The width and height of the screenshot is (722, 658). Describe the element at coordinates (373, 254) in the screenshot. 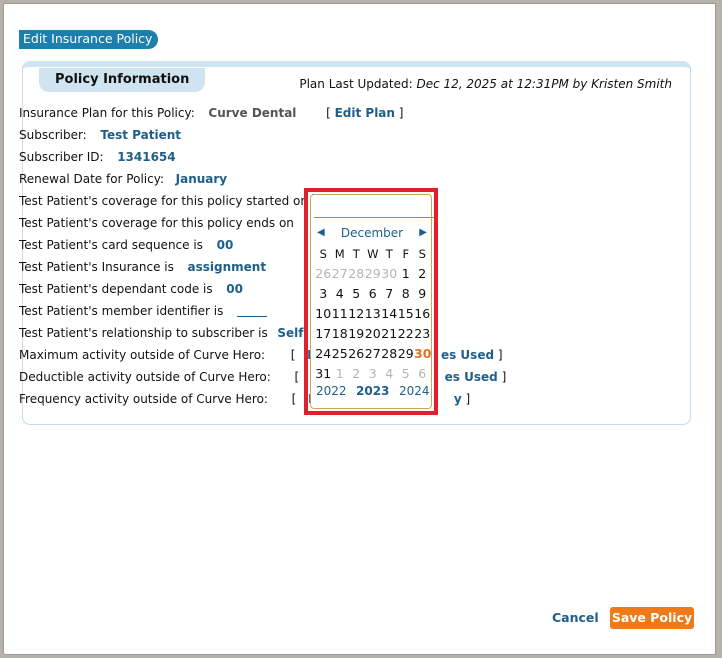

I see `weekday-header: W` at that location.